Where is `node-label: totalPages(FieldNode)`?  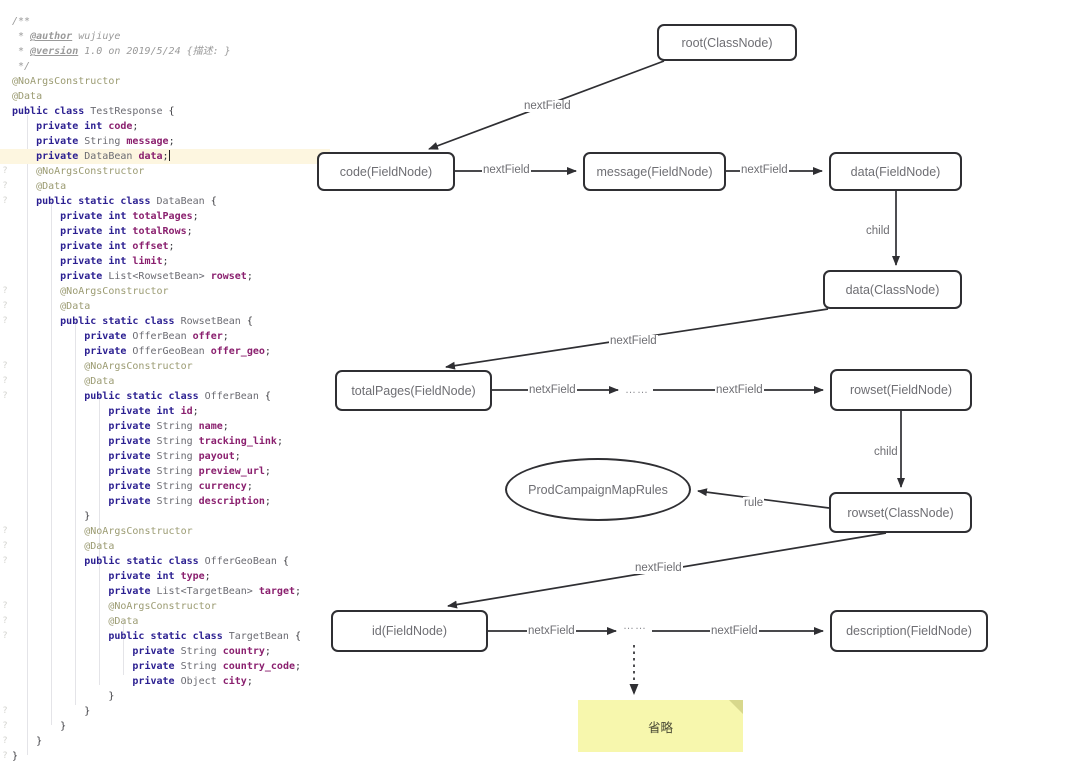
node-label: totalPages(FieldNode) is located at coordinates (413, 390).